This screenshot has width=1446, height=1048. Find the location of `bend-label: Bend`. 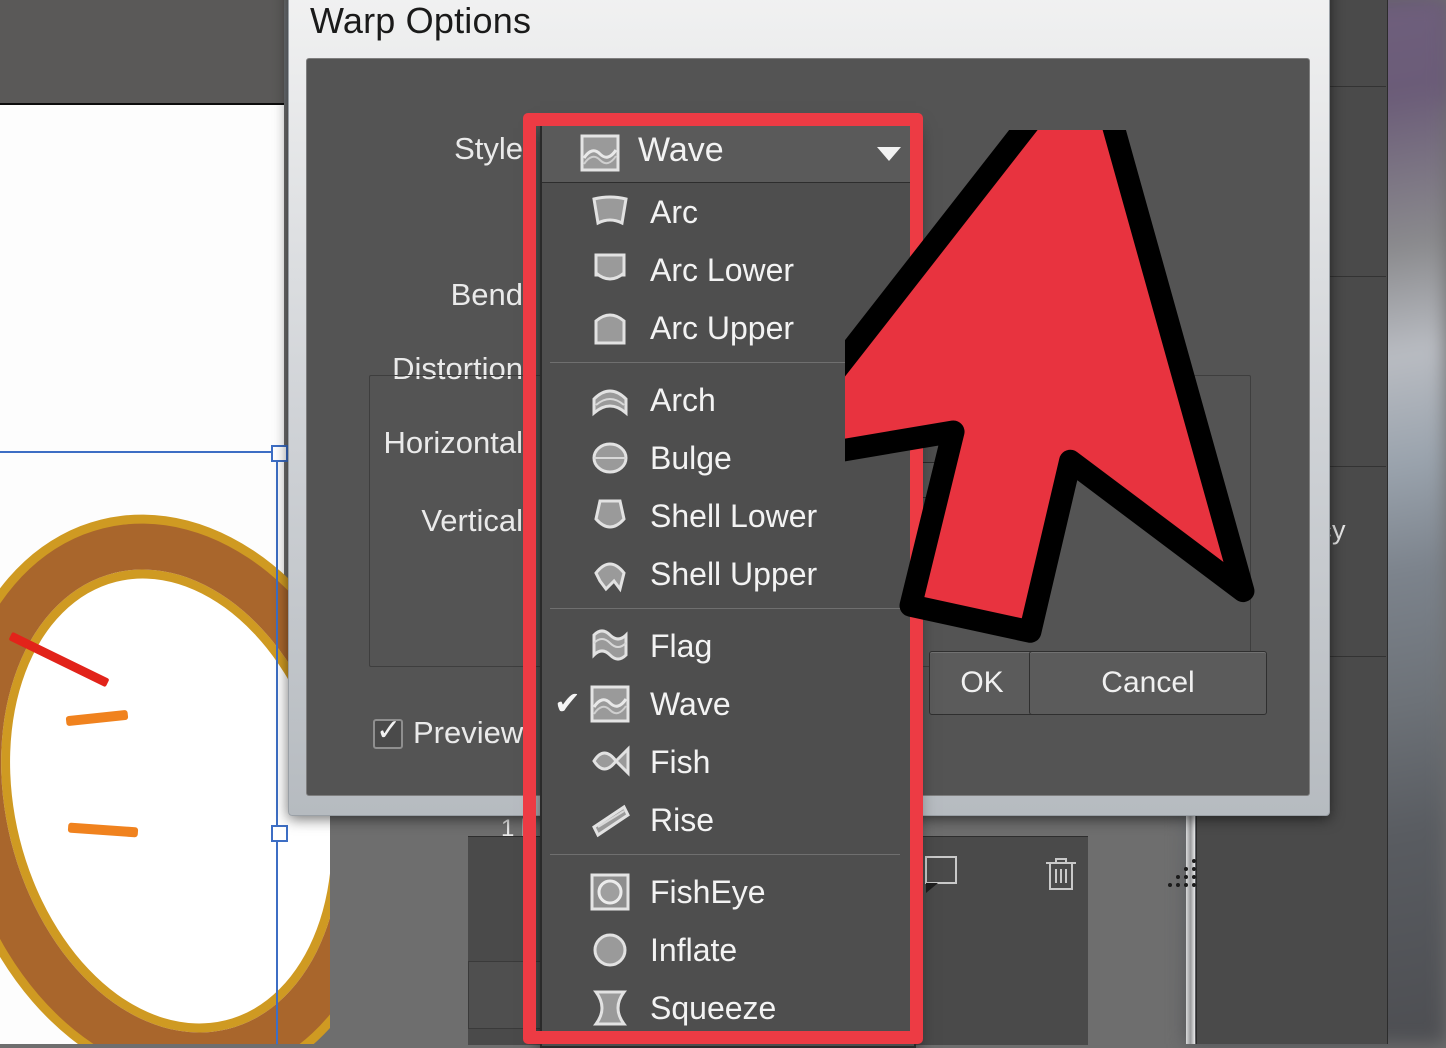

bend-label: Bend is located at coordinates (486, 294).